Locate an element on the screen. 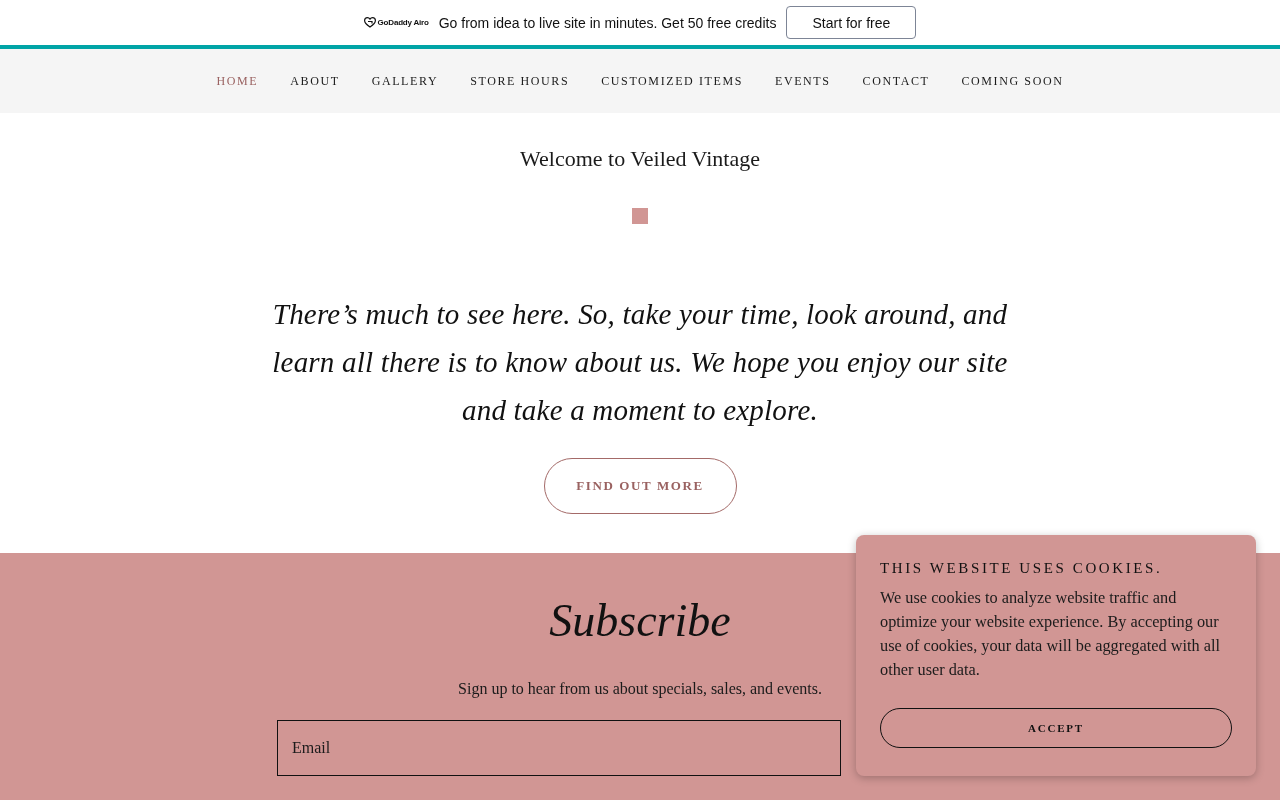 The width and height of the screenshot is (1280, 800). logo-icon is located at coordinates (369, 22).